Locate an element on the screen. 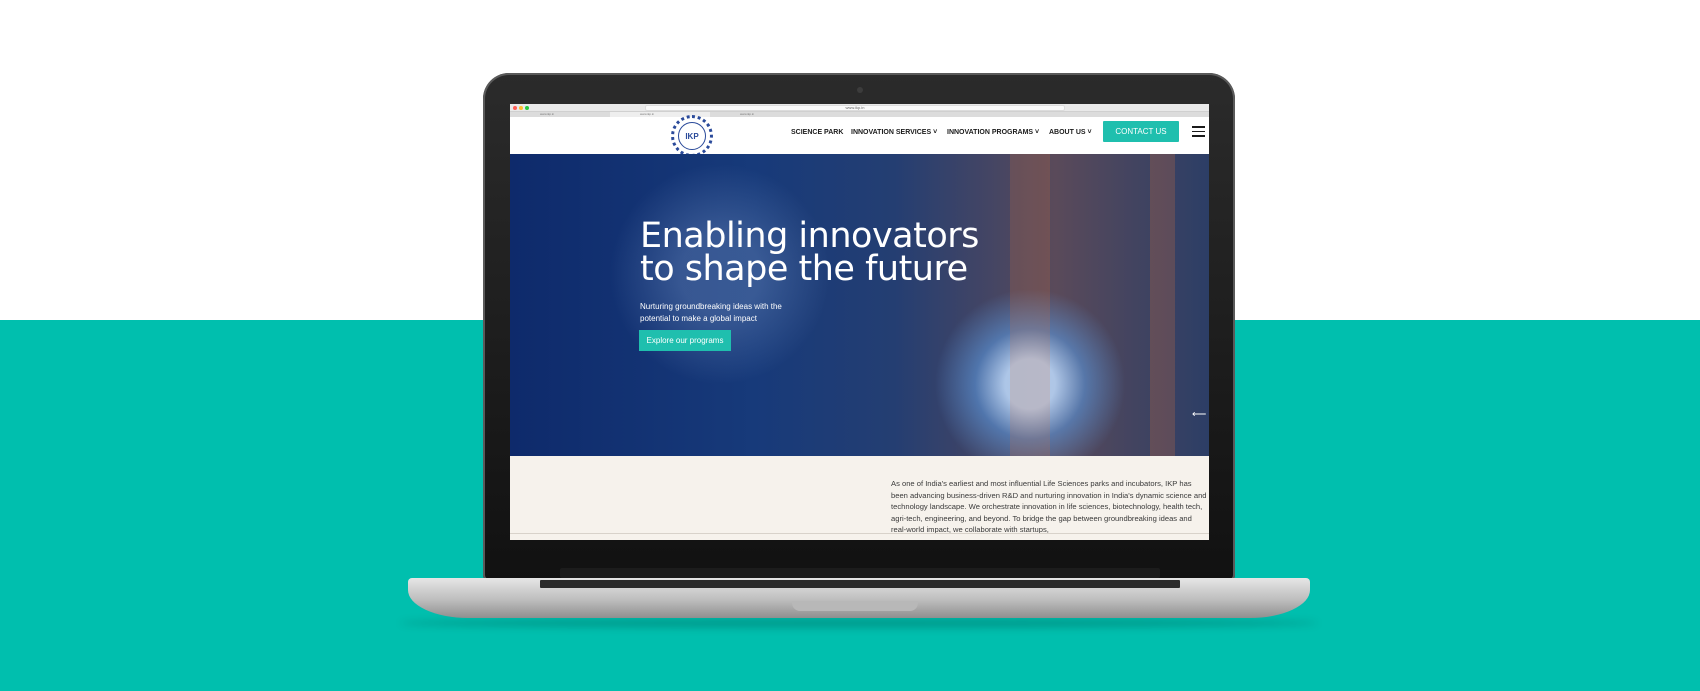  laptop-hinge is located at coordinates (860, 573).